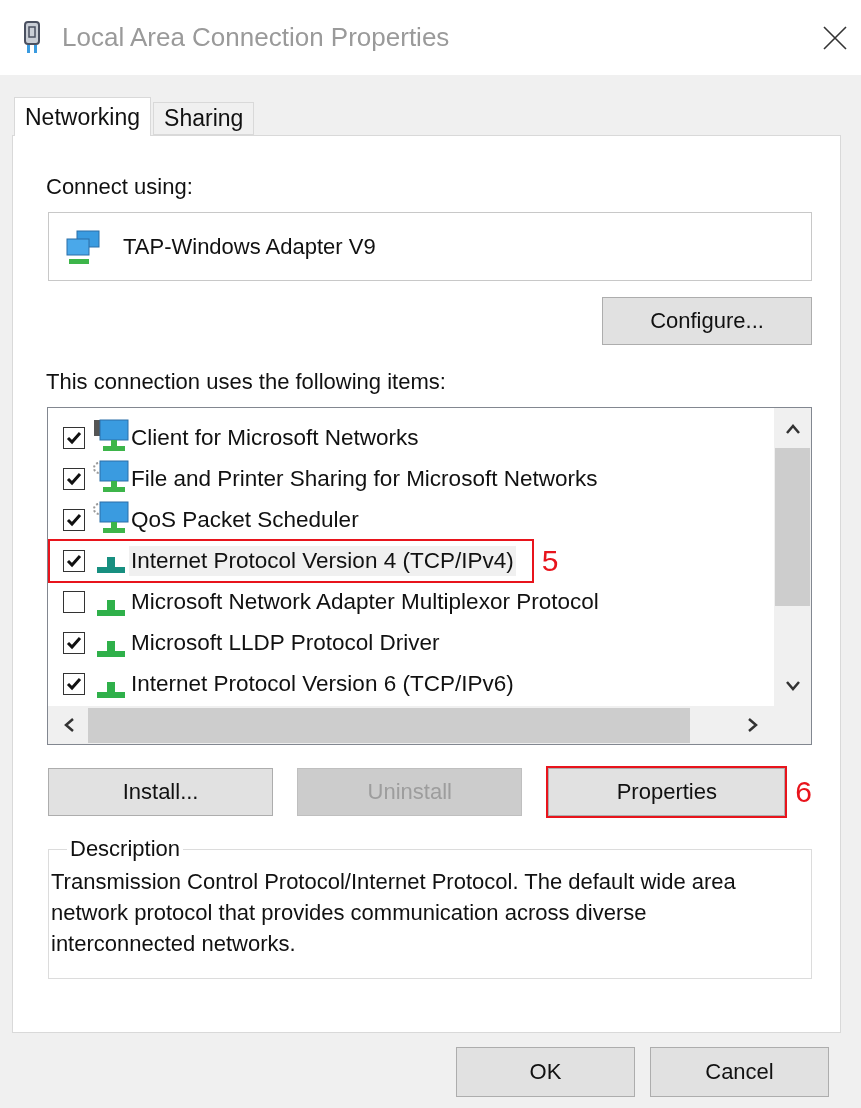 This screenshot has height=1108, width=861. What do you see at coordinates (125, 849) in the screenshot?
I see `group-title: Description` at bounding box center [125, 849].